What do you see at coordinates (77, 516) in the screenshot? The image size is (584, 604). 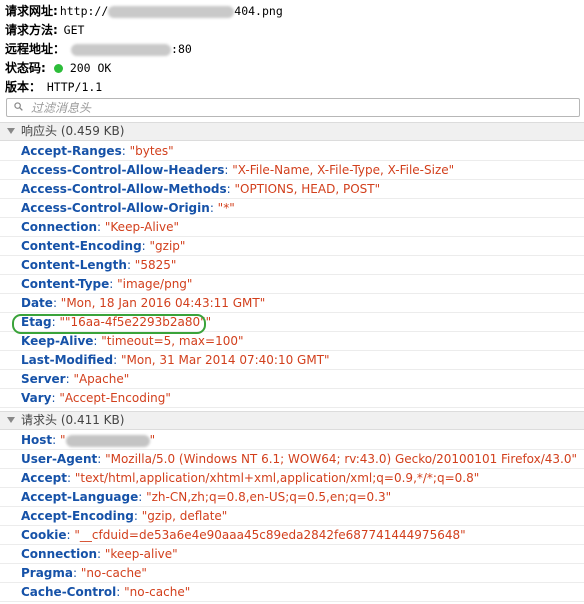 I see `header-name: Accept-Encoding` at bounding box center [77, 516].